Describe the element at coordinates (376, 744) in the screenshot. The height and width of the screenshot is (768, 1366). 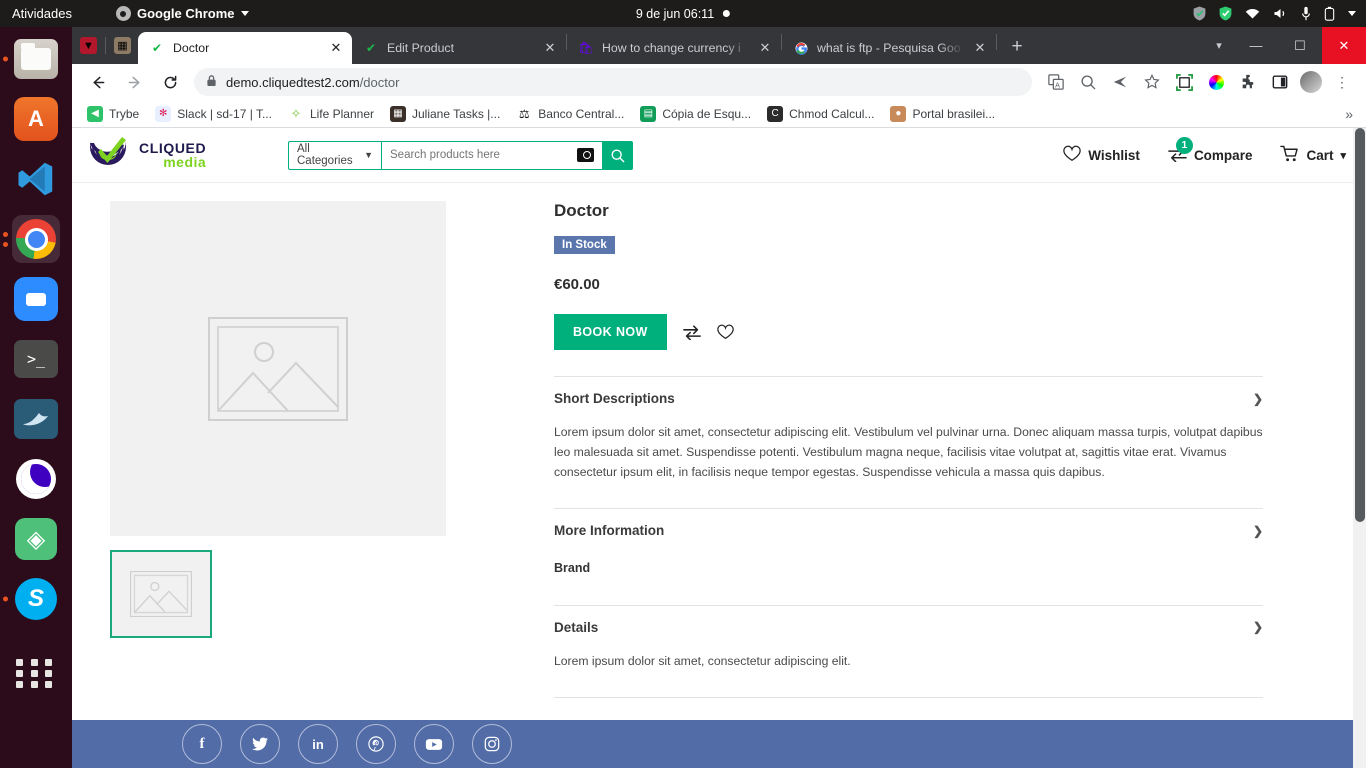
I see `pinterest-icon` at that location.